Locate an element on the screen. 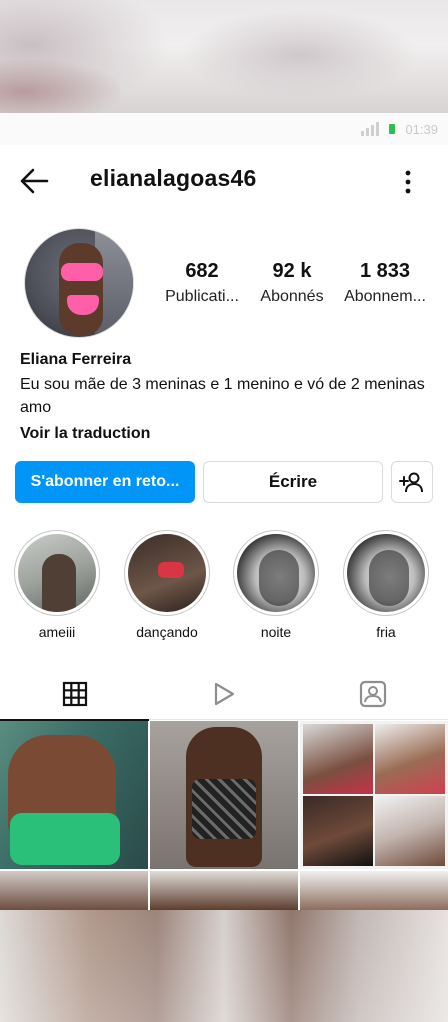  stat-label: Abonnés is located at coordinates (292, 296).